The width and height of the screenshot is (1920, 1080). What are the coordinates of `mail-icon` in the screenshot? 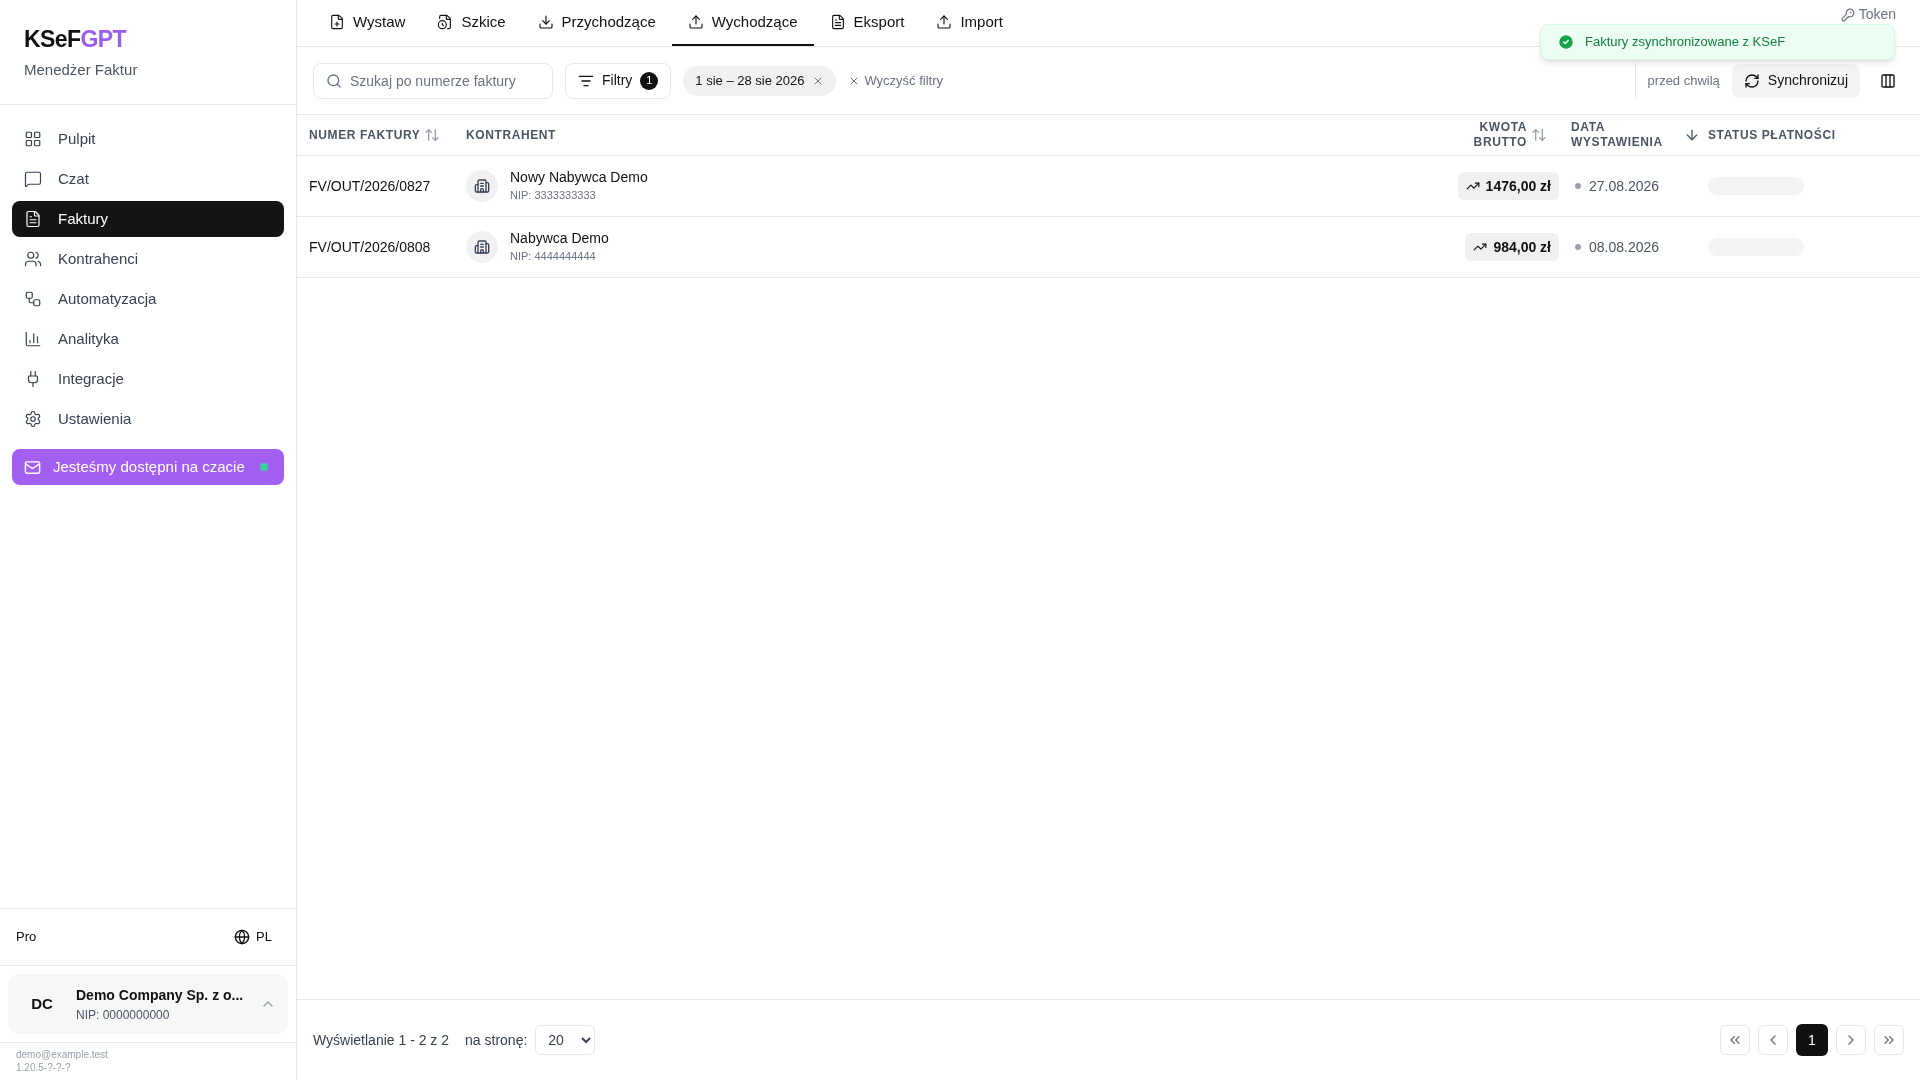 It's located at (32, 467).